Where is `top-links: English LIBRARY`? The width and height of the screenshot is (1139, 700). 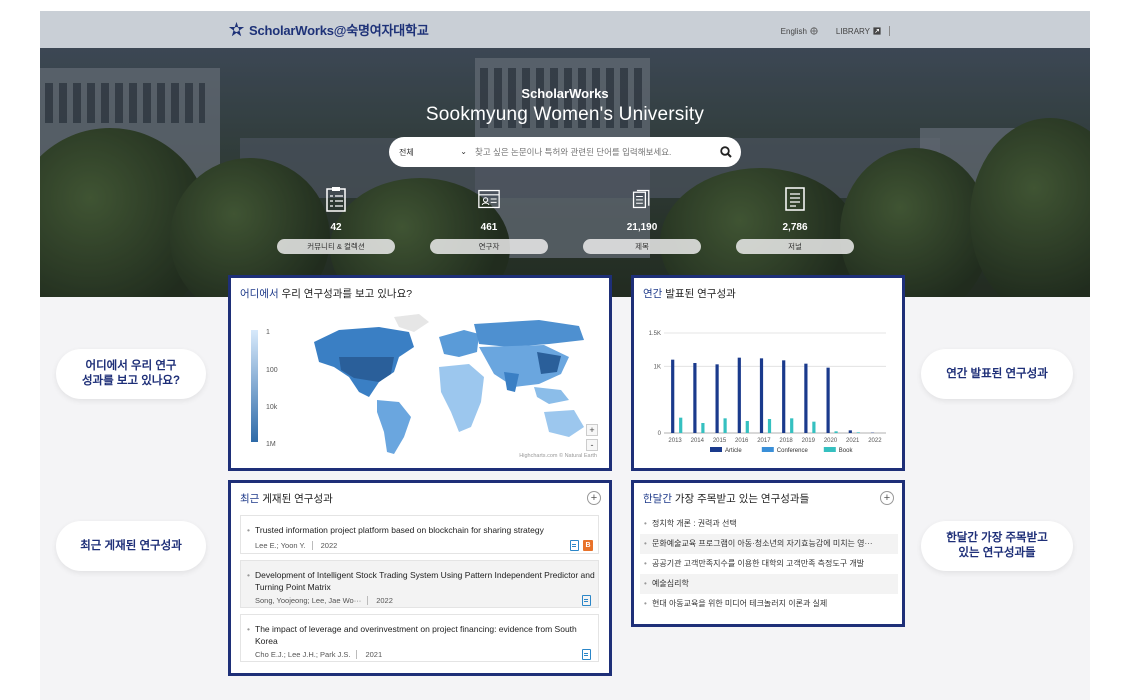 top-links: English LIBRARY is located at coordinates (835, 31).